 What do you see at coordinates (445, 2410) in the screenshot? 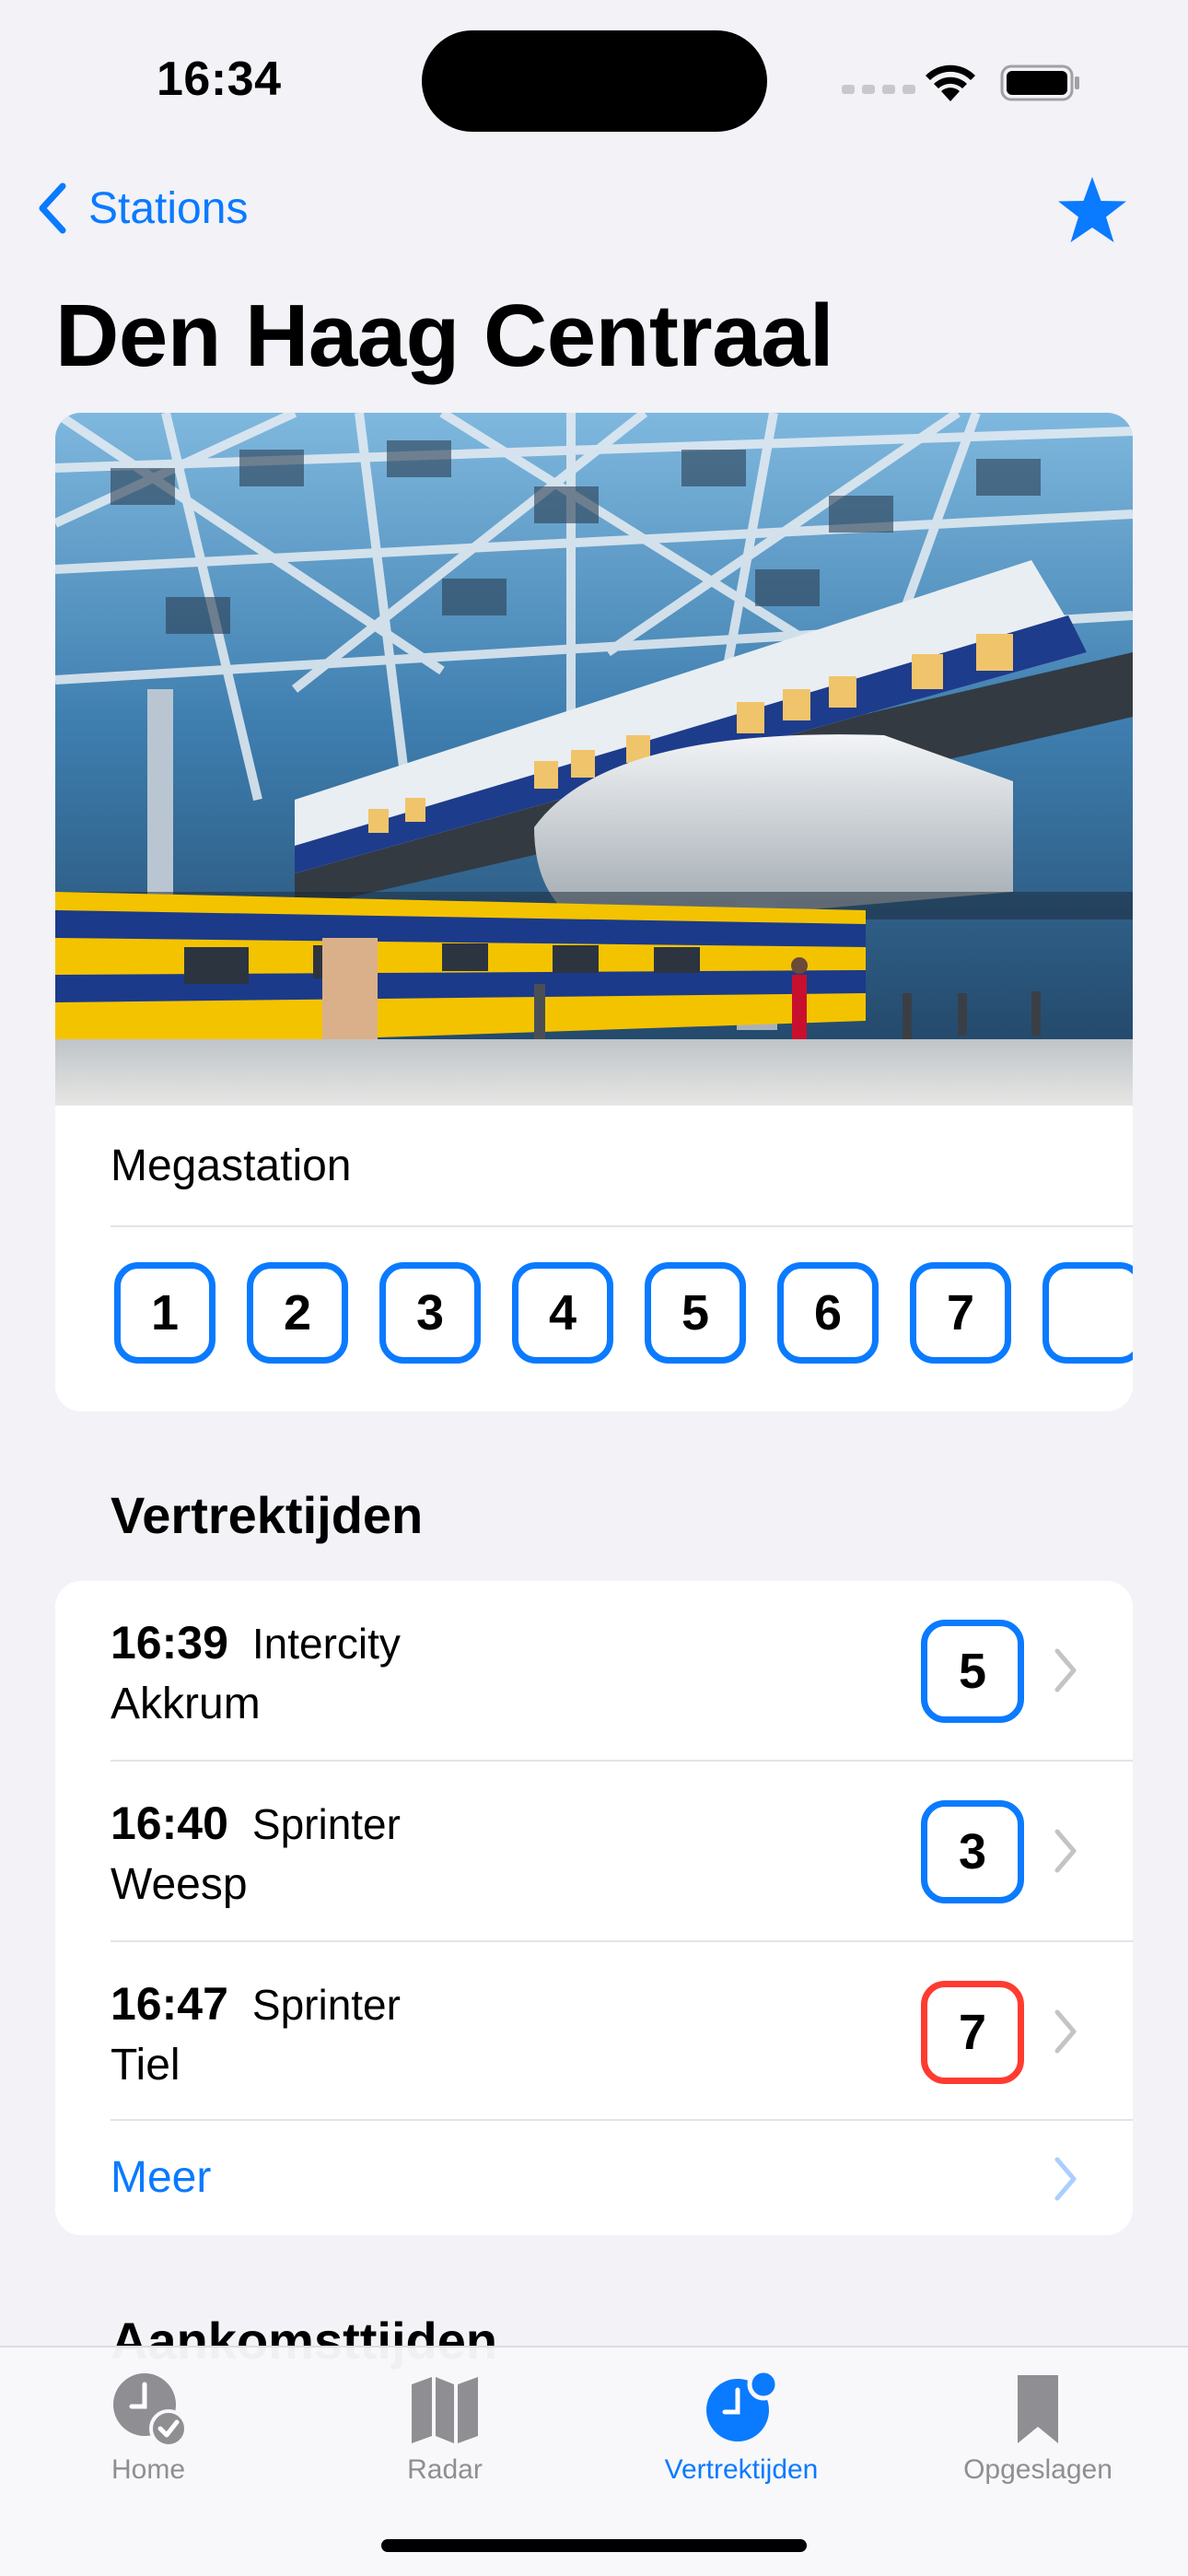
I see `map-icon` at bounding box center [445, 2410].